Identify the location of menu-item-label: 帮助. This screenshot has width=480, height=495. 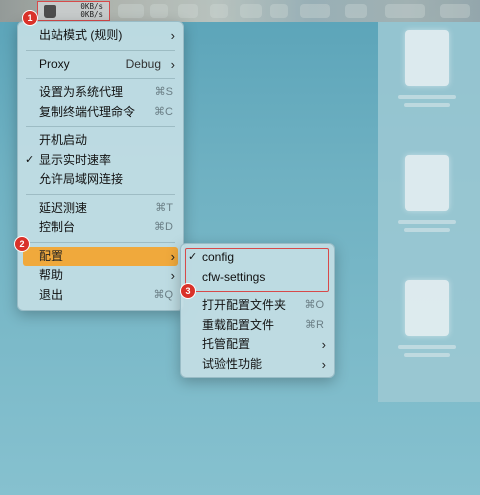
(51, 275).